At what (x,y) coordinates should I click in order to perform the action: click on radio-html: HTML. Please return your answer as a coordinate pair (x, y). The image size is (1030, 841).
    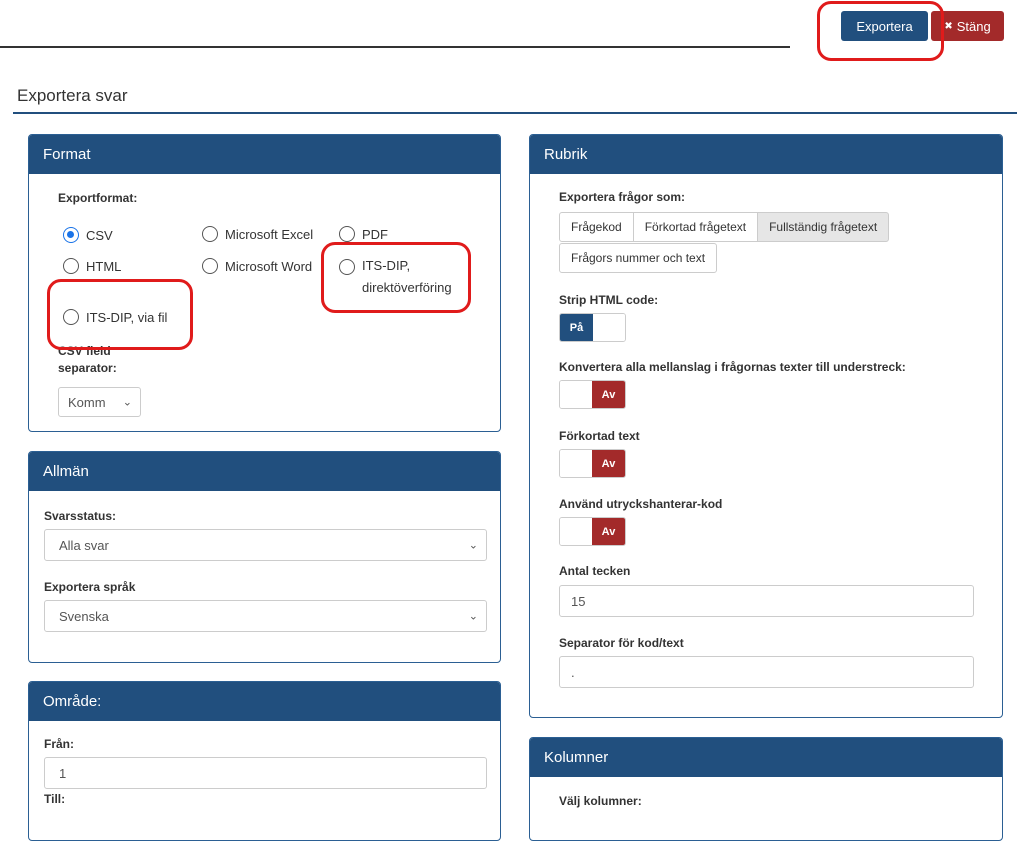
    Looking at the image, I should click on (92, 266).